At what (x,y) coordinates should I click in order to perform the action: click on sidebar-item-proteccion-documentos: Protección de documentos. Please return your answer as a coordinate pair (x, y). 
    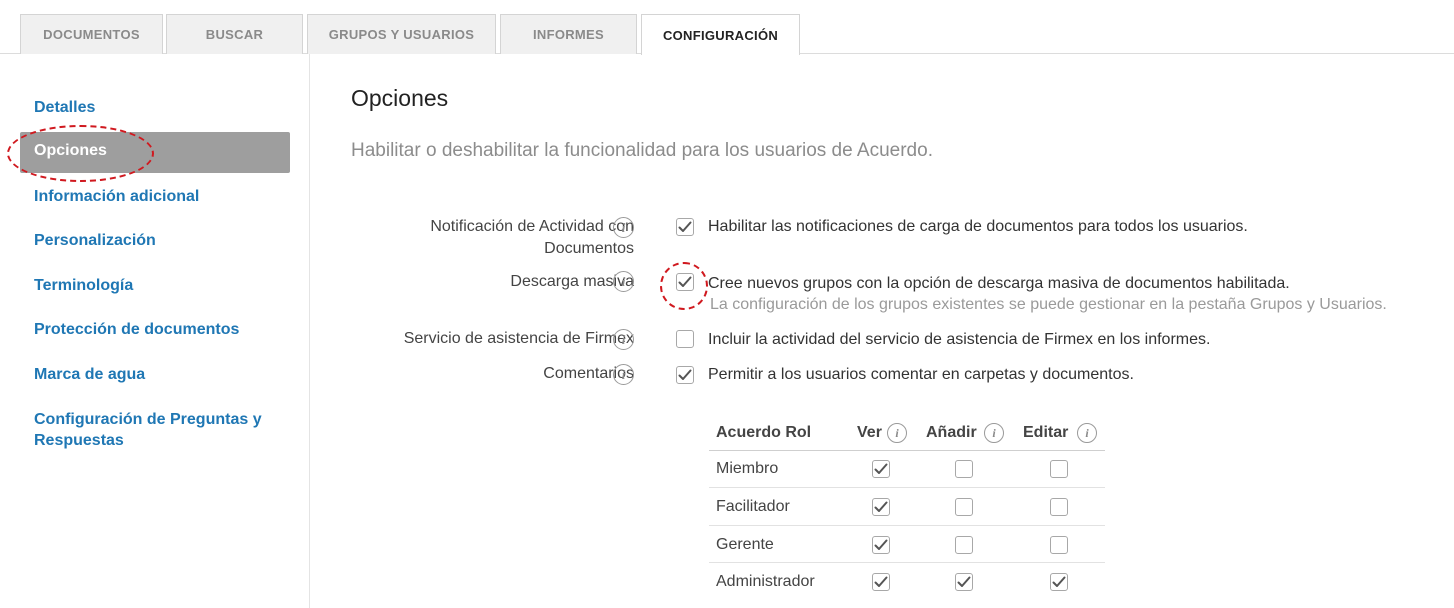
    Looking at the image, I should click on (136, 329).